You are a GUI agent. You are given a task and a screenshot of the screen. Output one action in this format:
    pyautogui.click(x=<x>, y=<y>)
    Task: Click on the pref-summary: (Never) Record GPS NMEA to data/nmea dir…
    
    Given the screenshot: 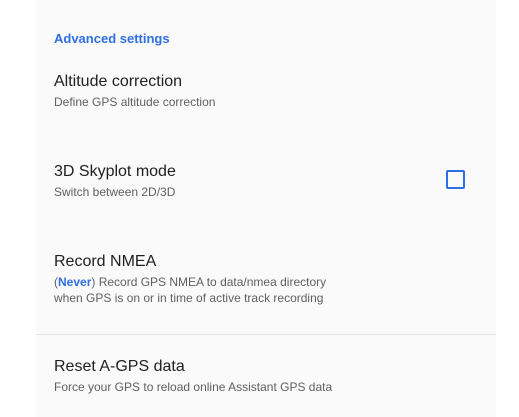 What is the action you would take?
    pyautogui.click(x=265, y=290)
    